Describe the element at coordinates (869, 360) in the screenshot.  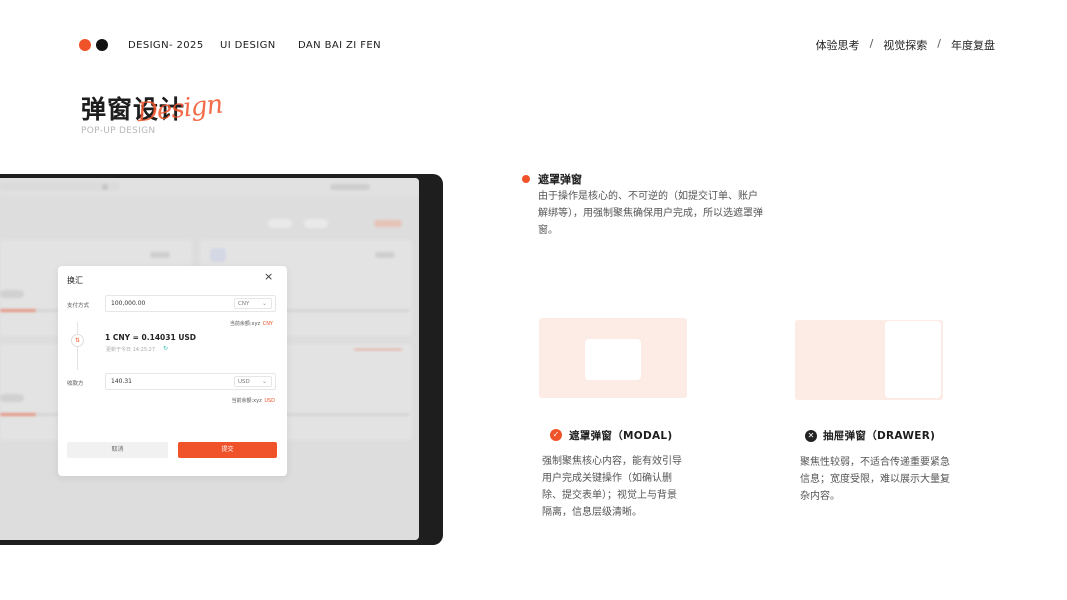
I see `drawer-illustration` at that location.